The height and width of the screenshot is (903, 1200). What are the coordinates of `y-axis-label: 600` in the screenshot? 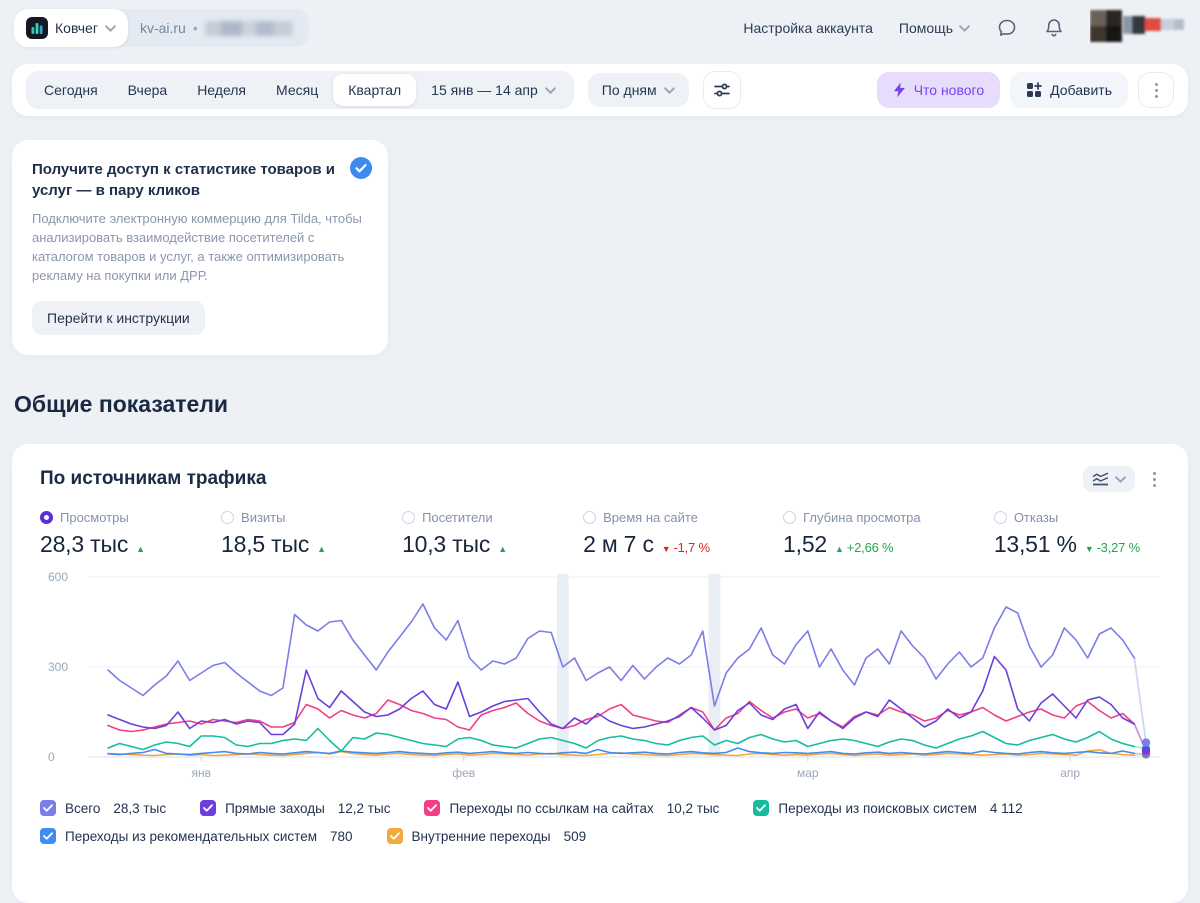 It's located at (58, 577).